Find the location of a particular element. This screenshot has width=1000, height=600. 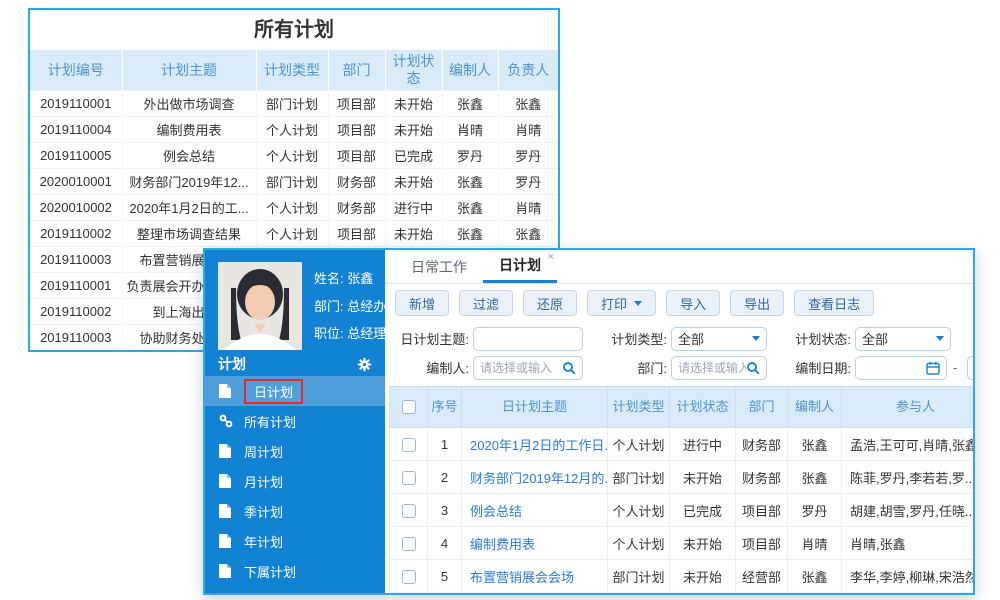

cell: 未开始 is located at coordinates (413, 181).